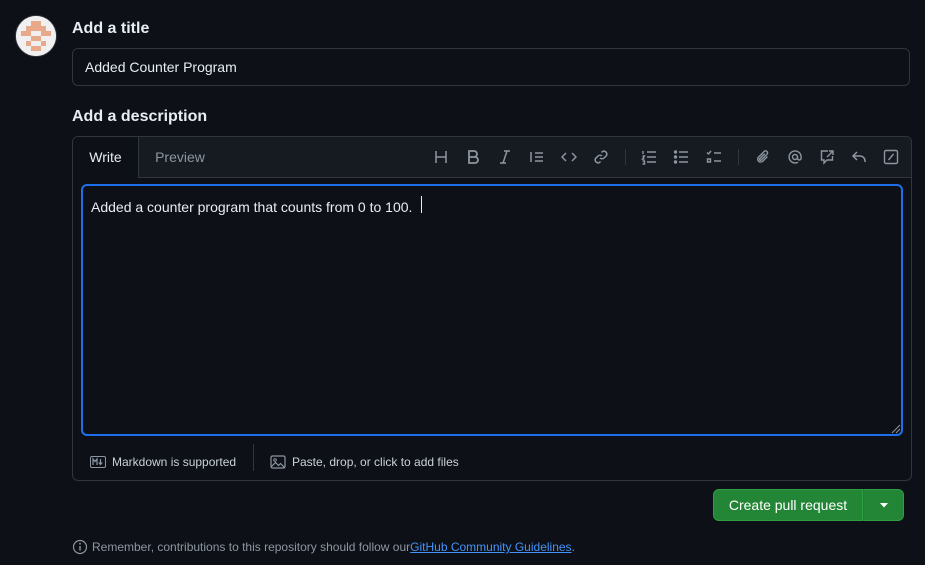 The image size is (925, 565). Describe the element at coordinates (421, 204) in the screenshot. I see `text-cursor` at that location.